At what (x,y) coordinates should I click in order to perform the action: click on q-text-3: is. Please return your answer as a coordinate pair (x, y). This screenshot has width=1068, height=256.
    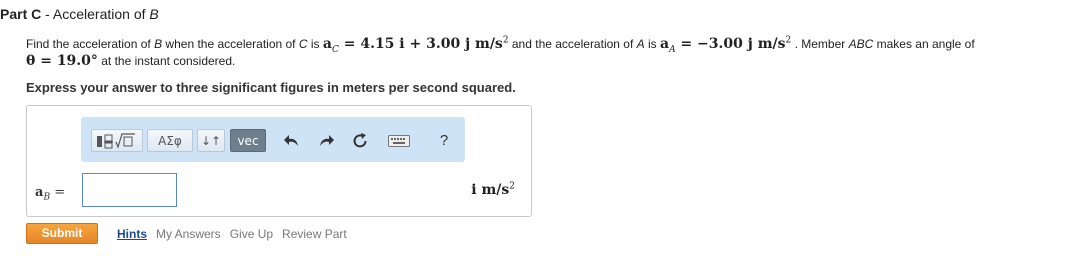
    Looking at the image, I should click on (315, 44).